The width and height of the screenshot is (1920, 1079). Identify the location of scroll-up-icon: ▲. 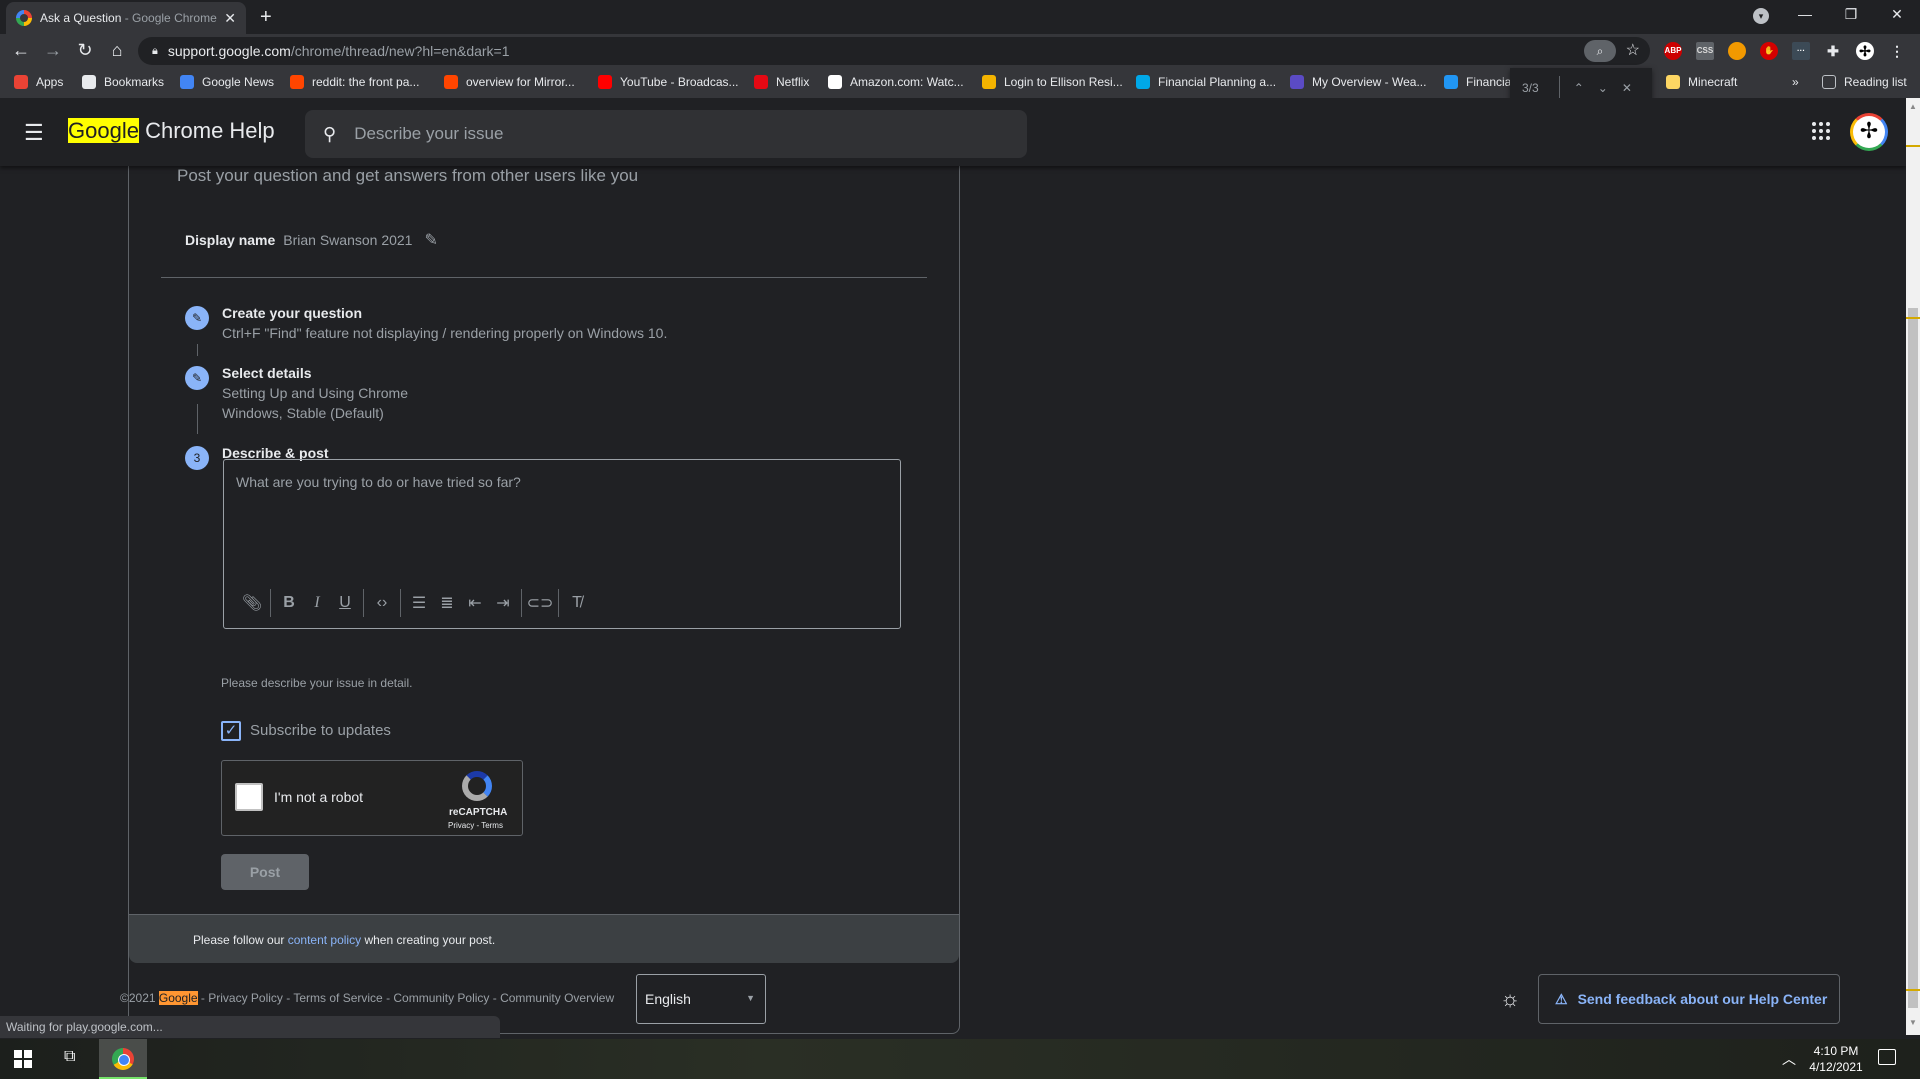
(1913, 106).